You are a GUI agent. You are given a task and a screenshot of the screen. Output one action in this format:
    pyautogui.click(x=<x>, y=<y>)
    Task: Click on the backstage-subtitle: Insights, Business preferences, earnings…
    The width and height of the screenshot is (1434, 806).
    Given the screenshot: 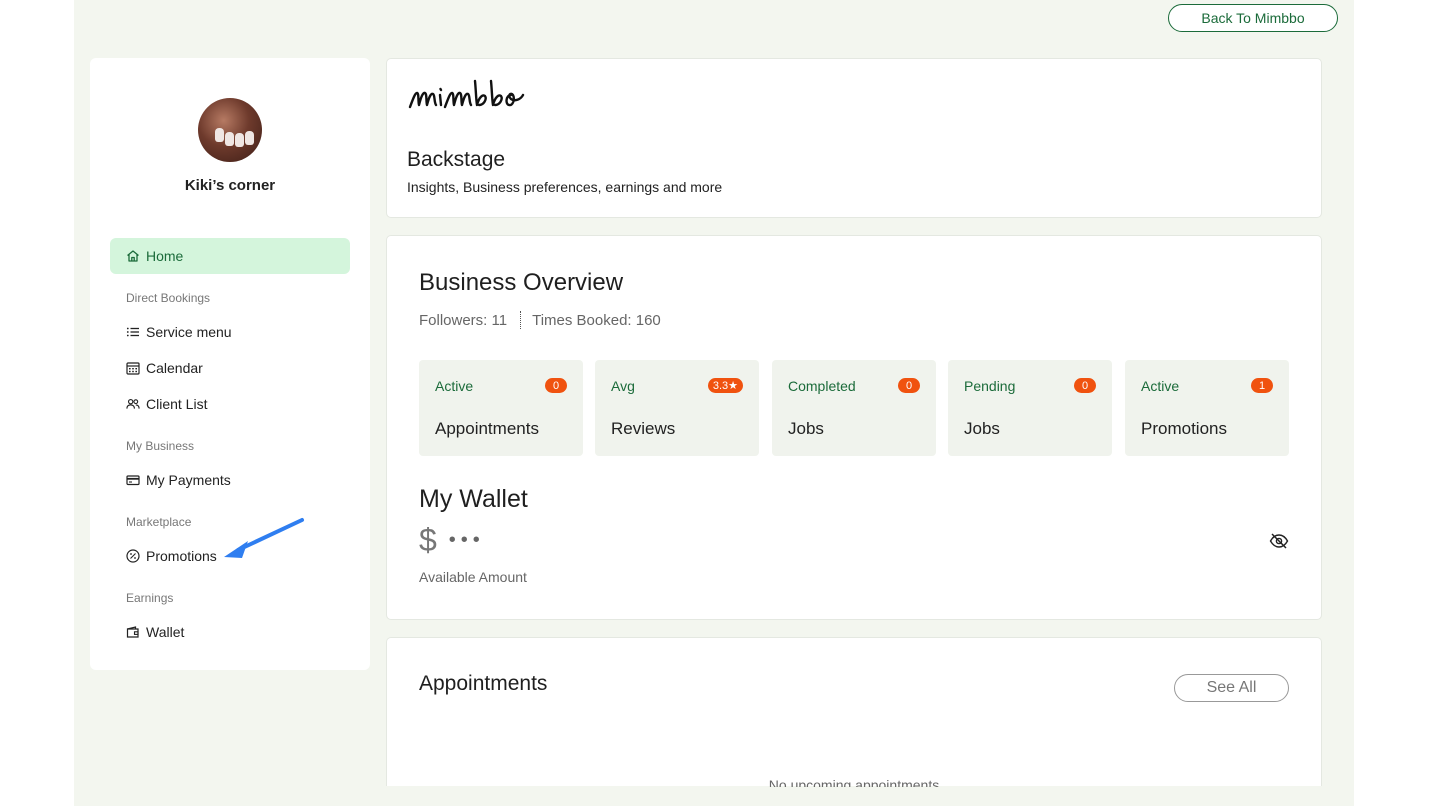 What is the action you would take?
    pyautogui.click(x=565, y=187)
    